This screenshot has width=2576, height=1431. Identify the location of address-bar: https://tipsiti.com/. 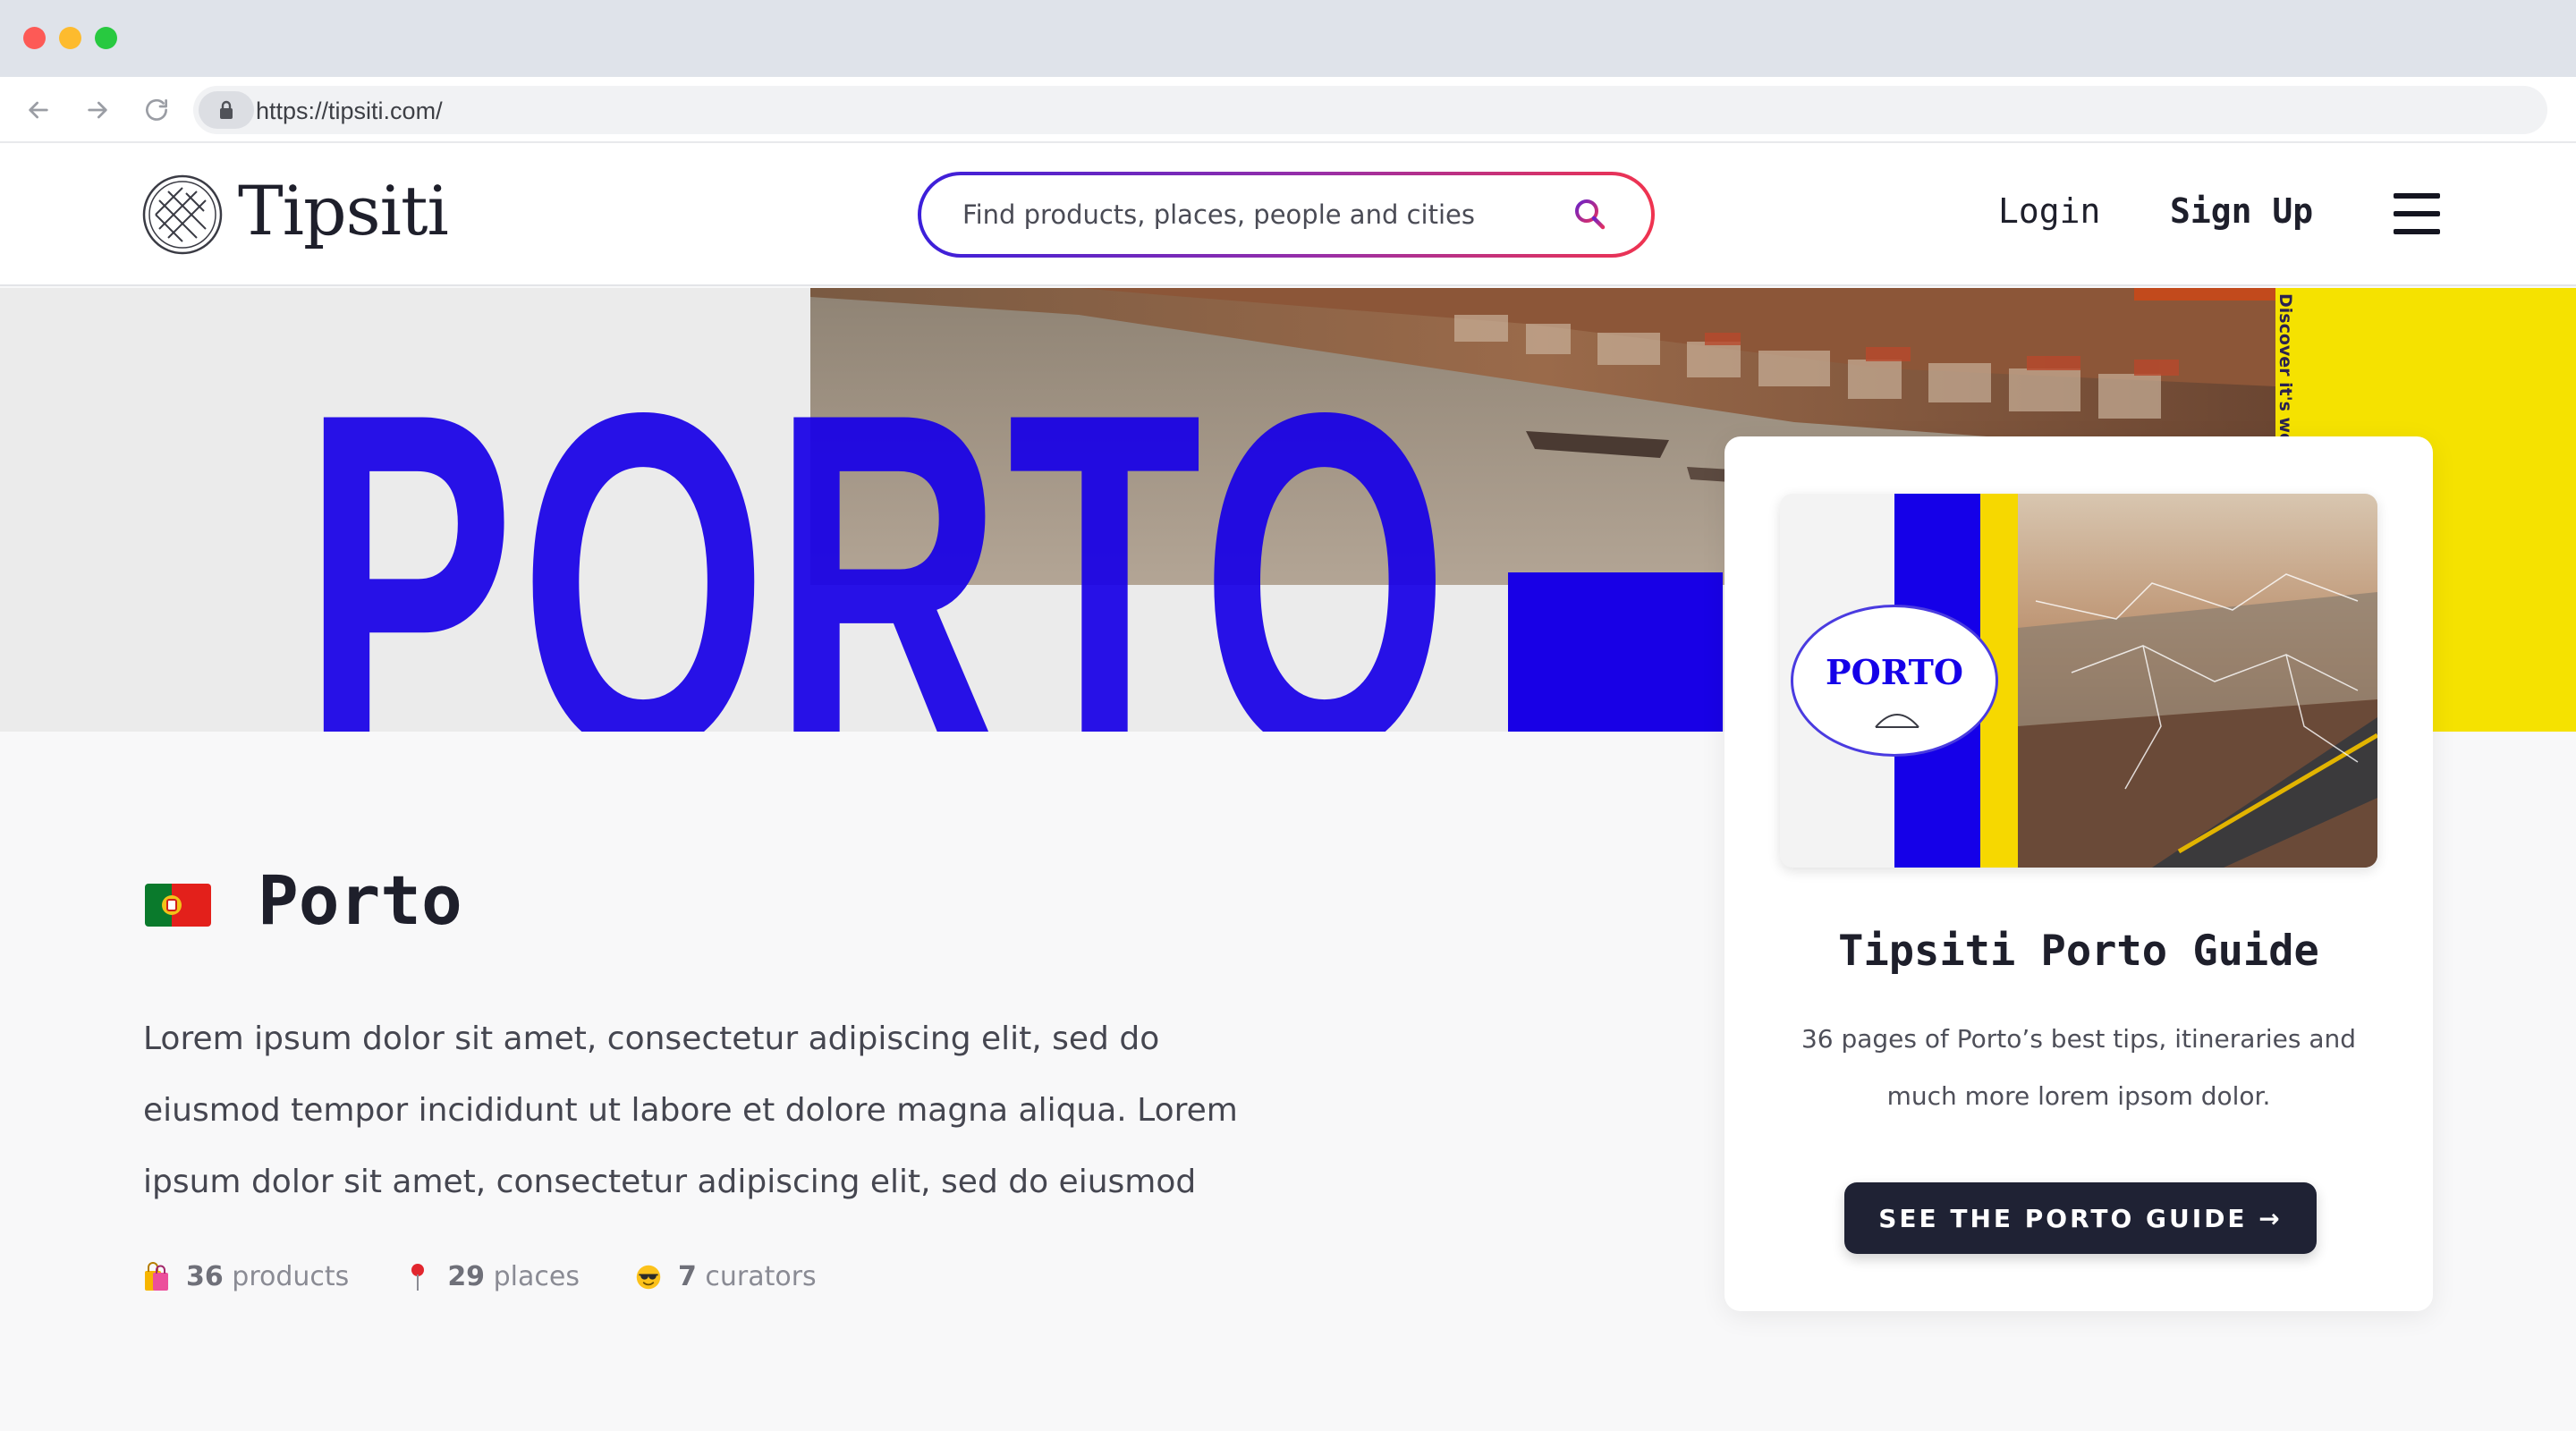
(1370, 110).